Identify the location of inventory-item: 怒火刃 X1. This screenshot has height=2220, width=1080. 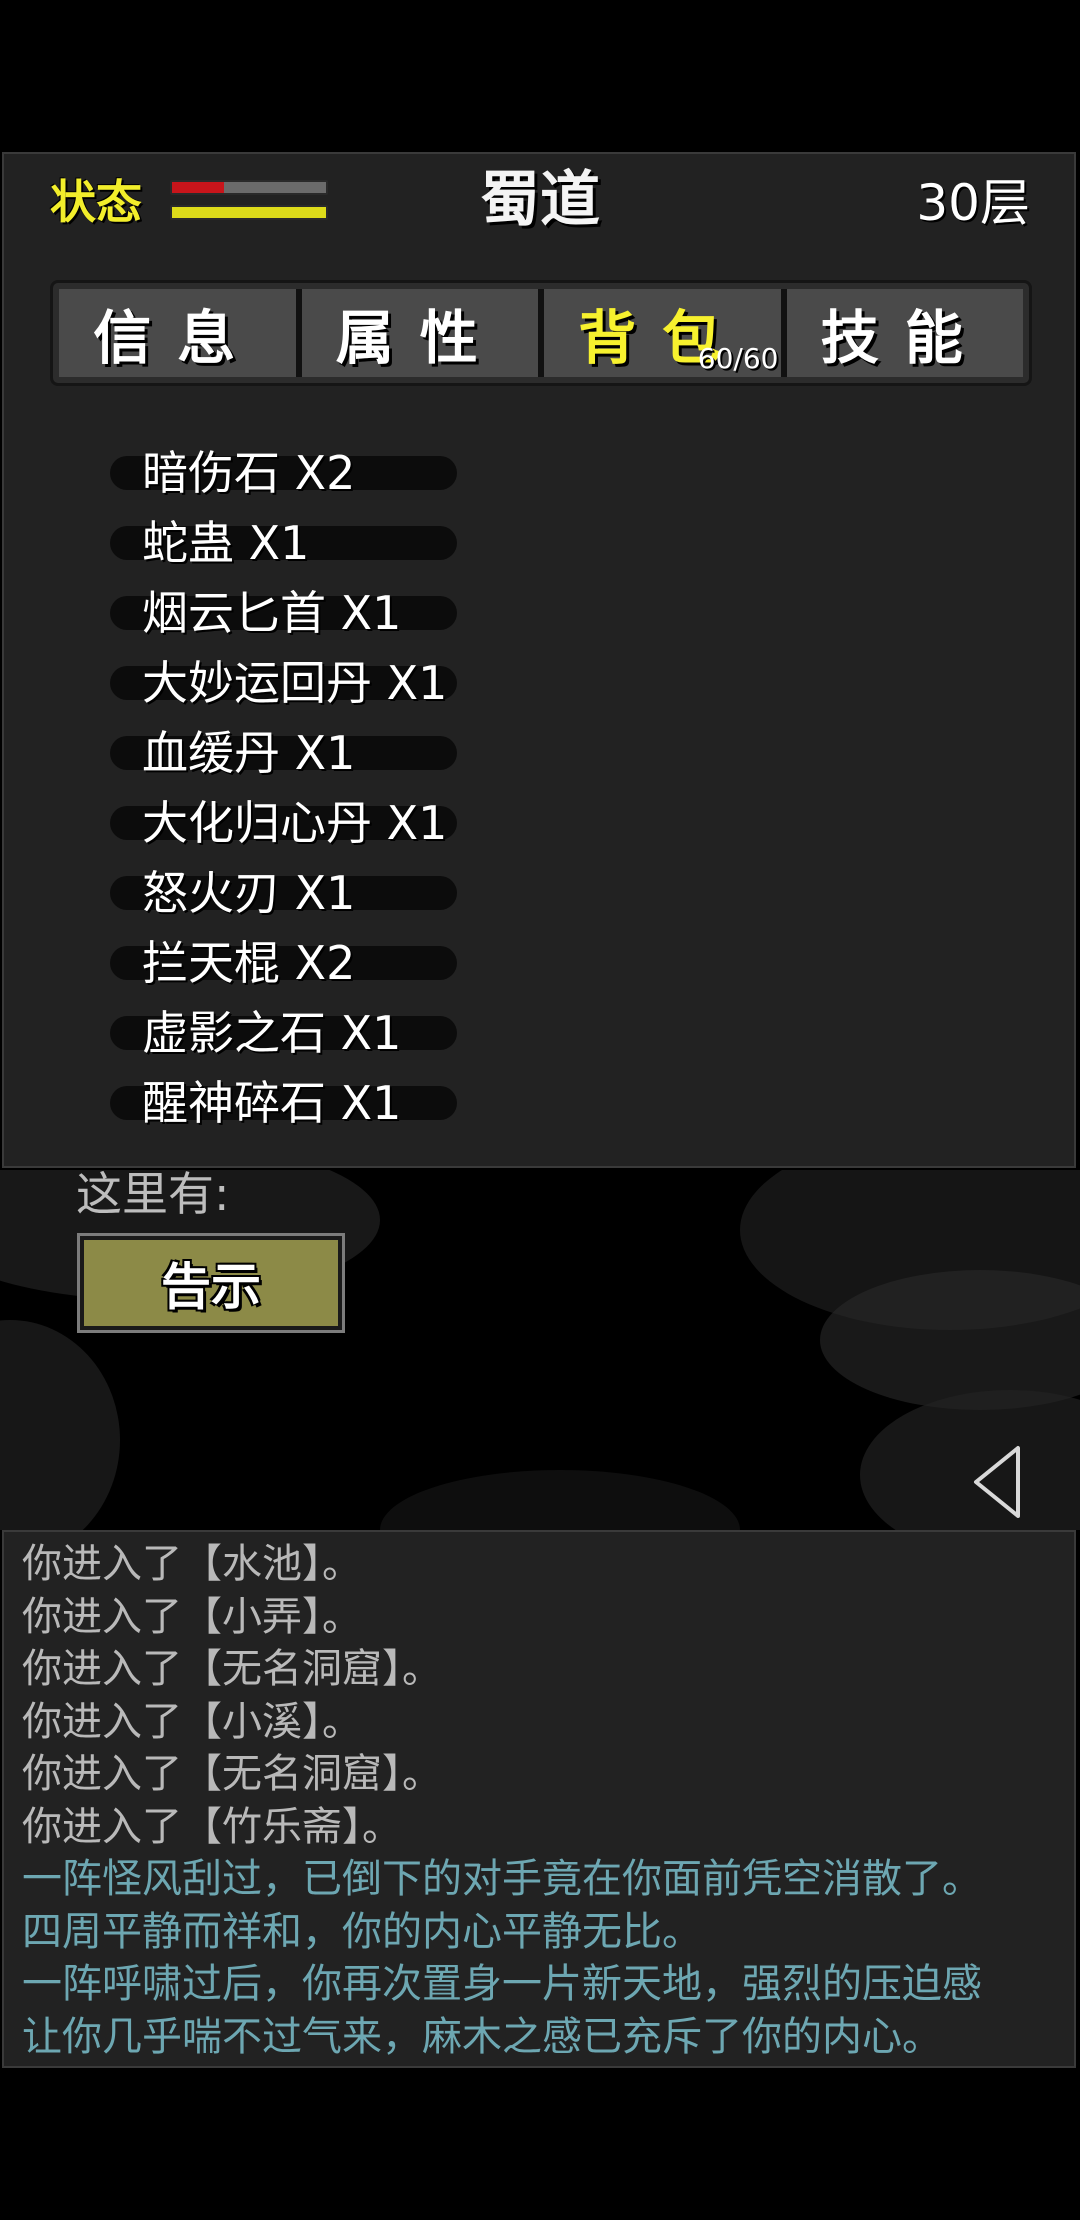
(284, 893).